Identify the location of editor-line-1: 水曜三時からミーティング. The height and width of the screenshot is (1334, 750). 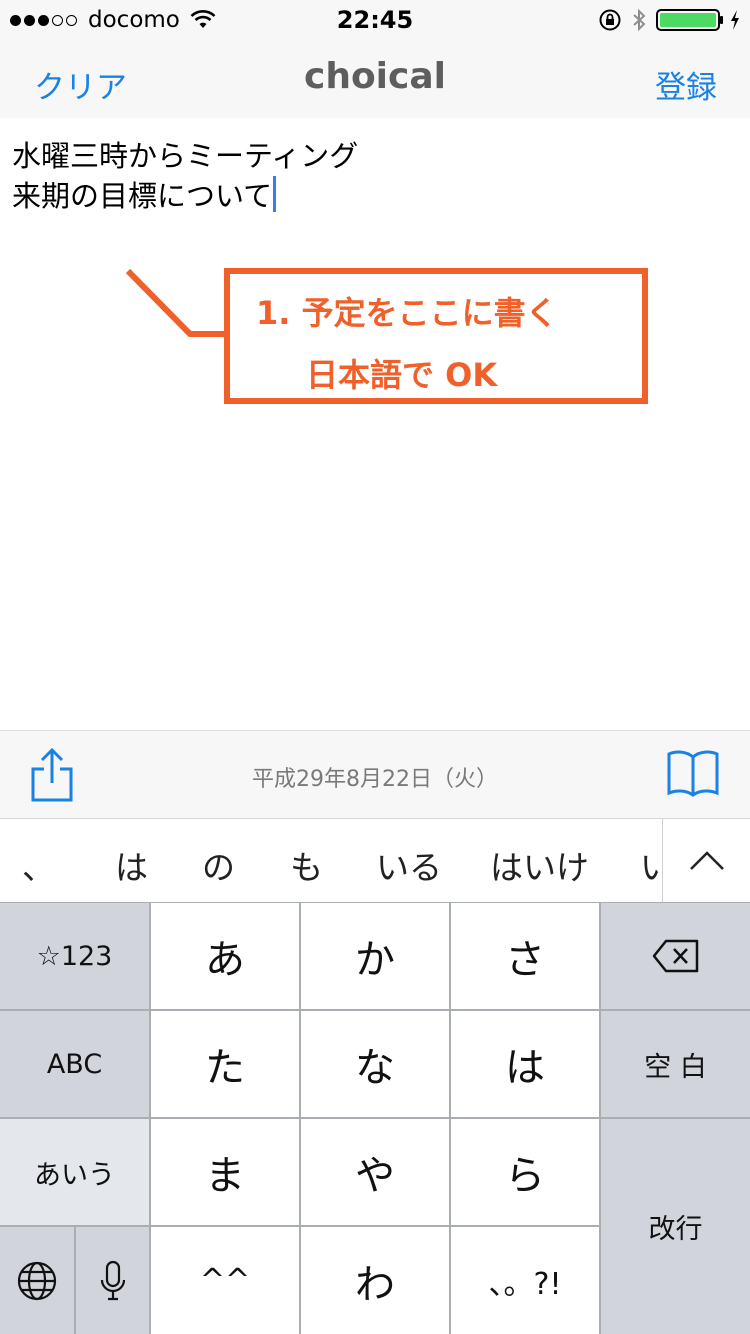
(185, 156).